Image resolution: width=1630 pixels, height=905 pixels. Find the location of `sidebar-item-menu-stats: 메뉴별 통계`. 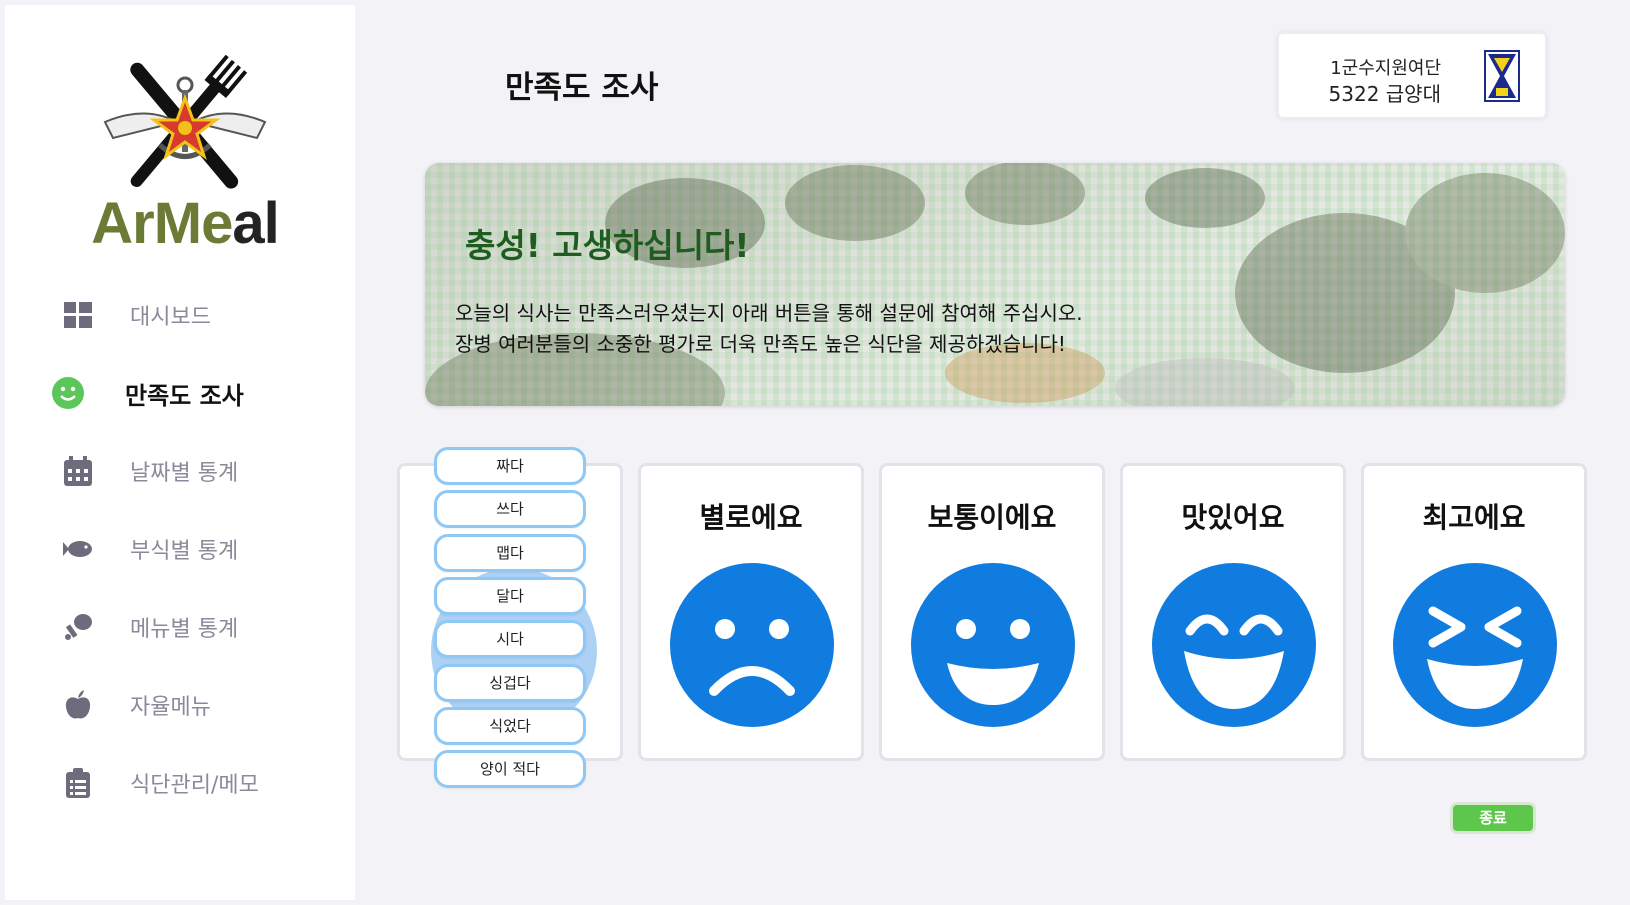

sidebar-item-menu-stats: 메뉴별 통계 is located at coordinates (180, 627).